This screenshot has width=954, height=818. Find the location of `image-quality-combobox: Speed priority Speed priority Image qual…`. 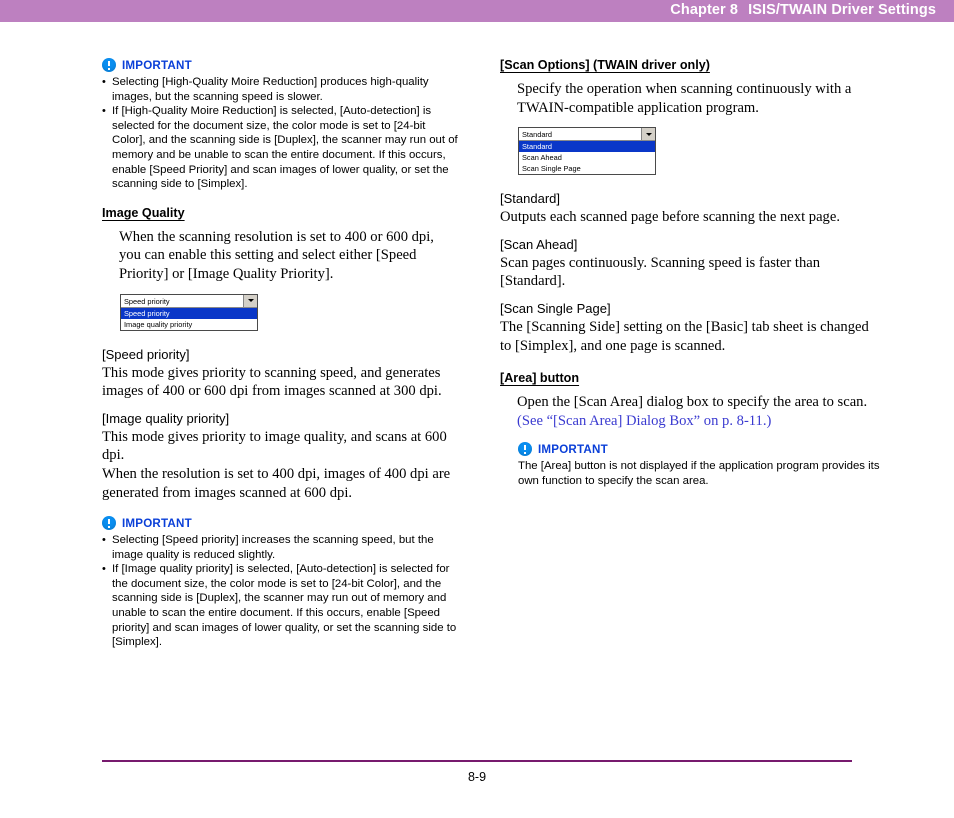

image-quality-combobox: Speed priority Speed priority Image qual… is located at coordinates (189, 312).